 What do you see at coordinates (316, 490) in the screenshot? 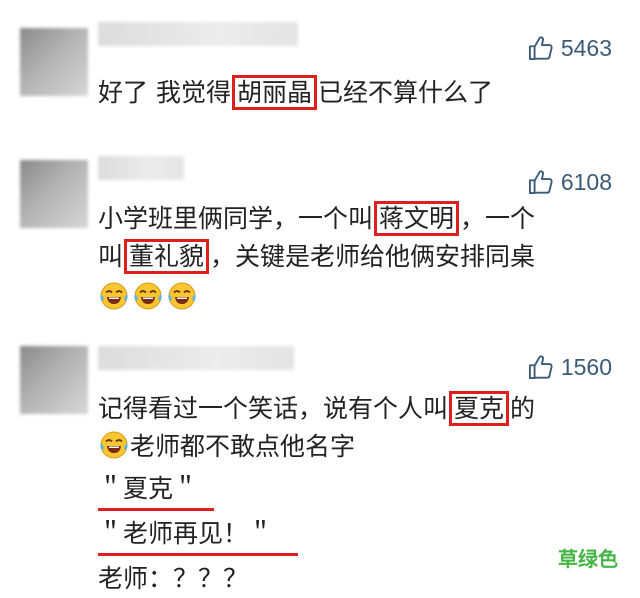
I see `text-line: ＂夏克＂` at bounding box center [316, 490].